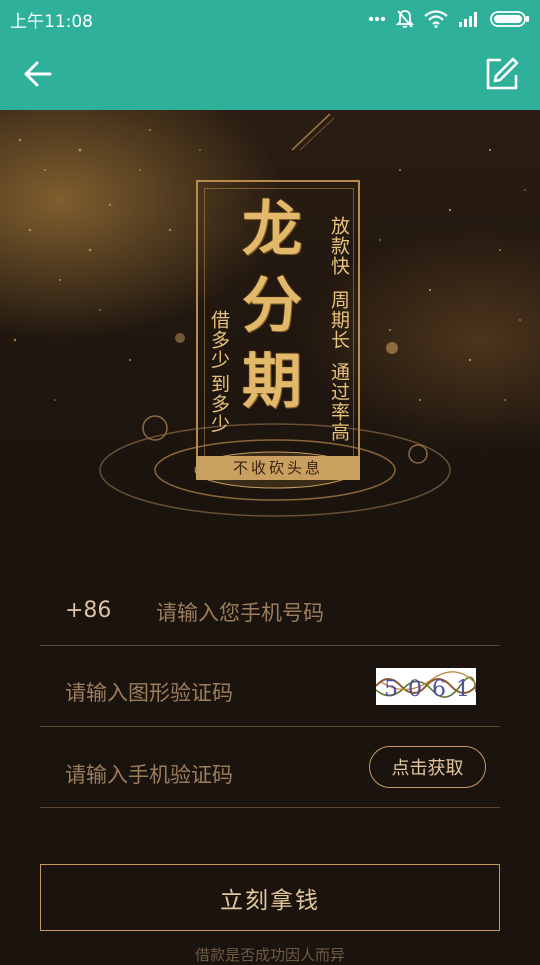 The image size is (540, 965). What do you see at coordinates (278, 468) in the screenshot?
I see `banner-ribbon: 不收砍头息` at bounding box center [278, 468].